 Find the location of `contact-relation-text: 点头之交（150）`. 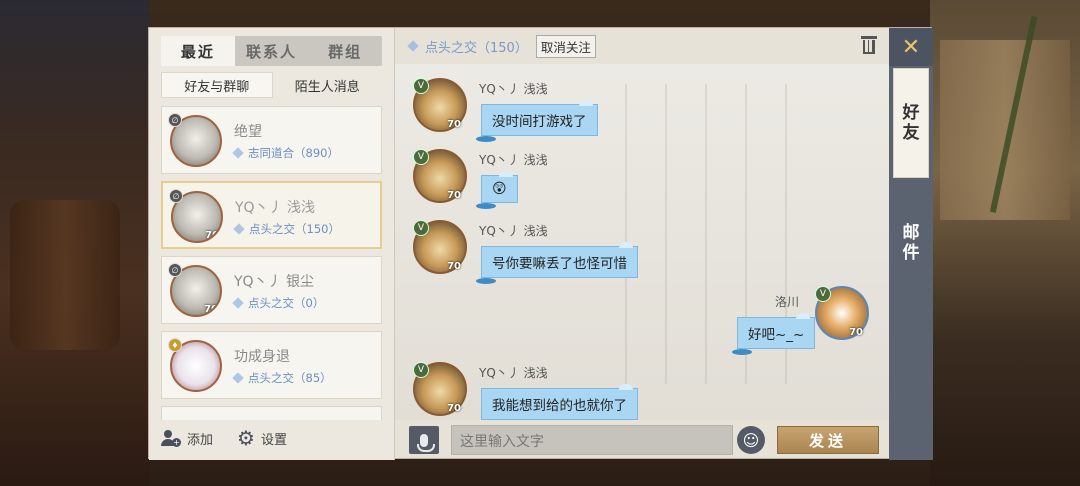

contact-relation-text: 点头之交（150） is located at coordinates (294, 229).